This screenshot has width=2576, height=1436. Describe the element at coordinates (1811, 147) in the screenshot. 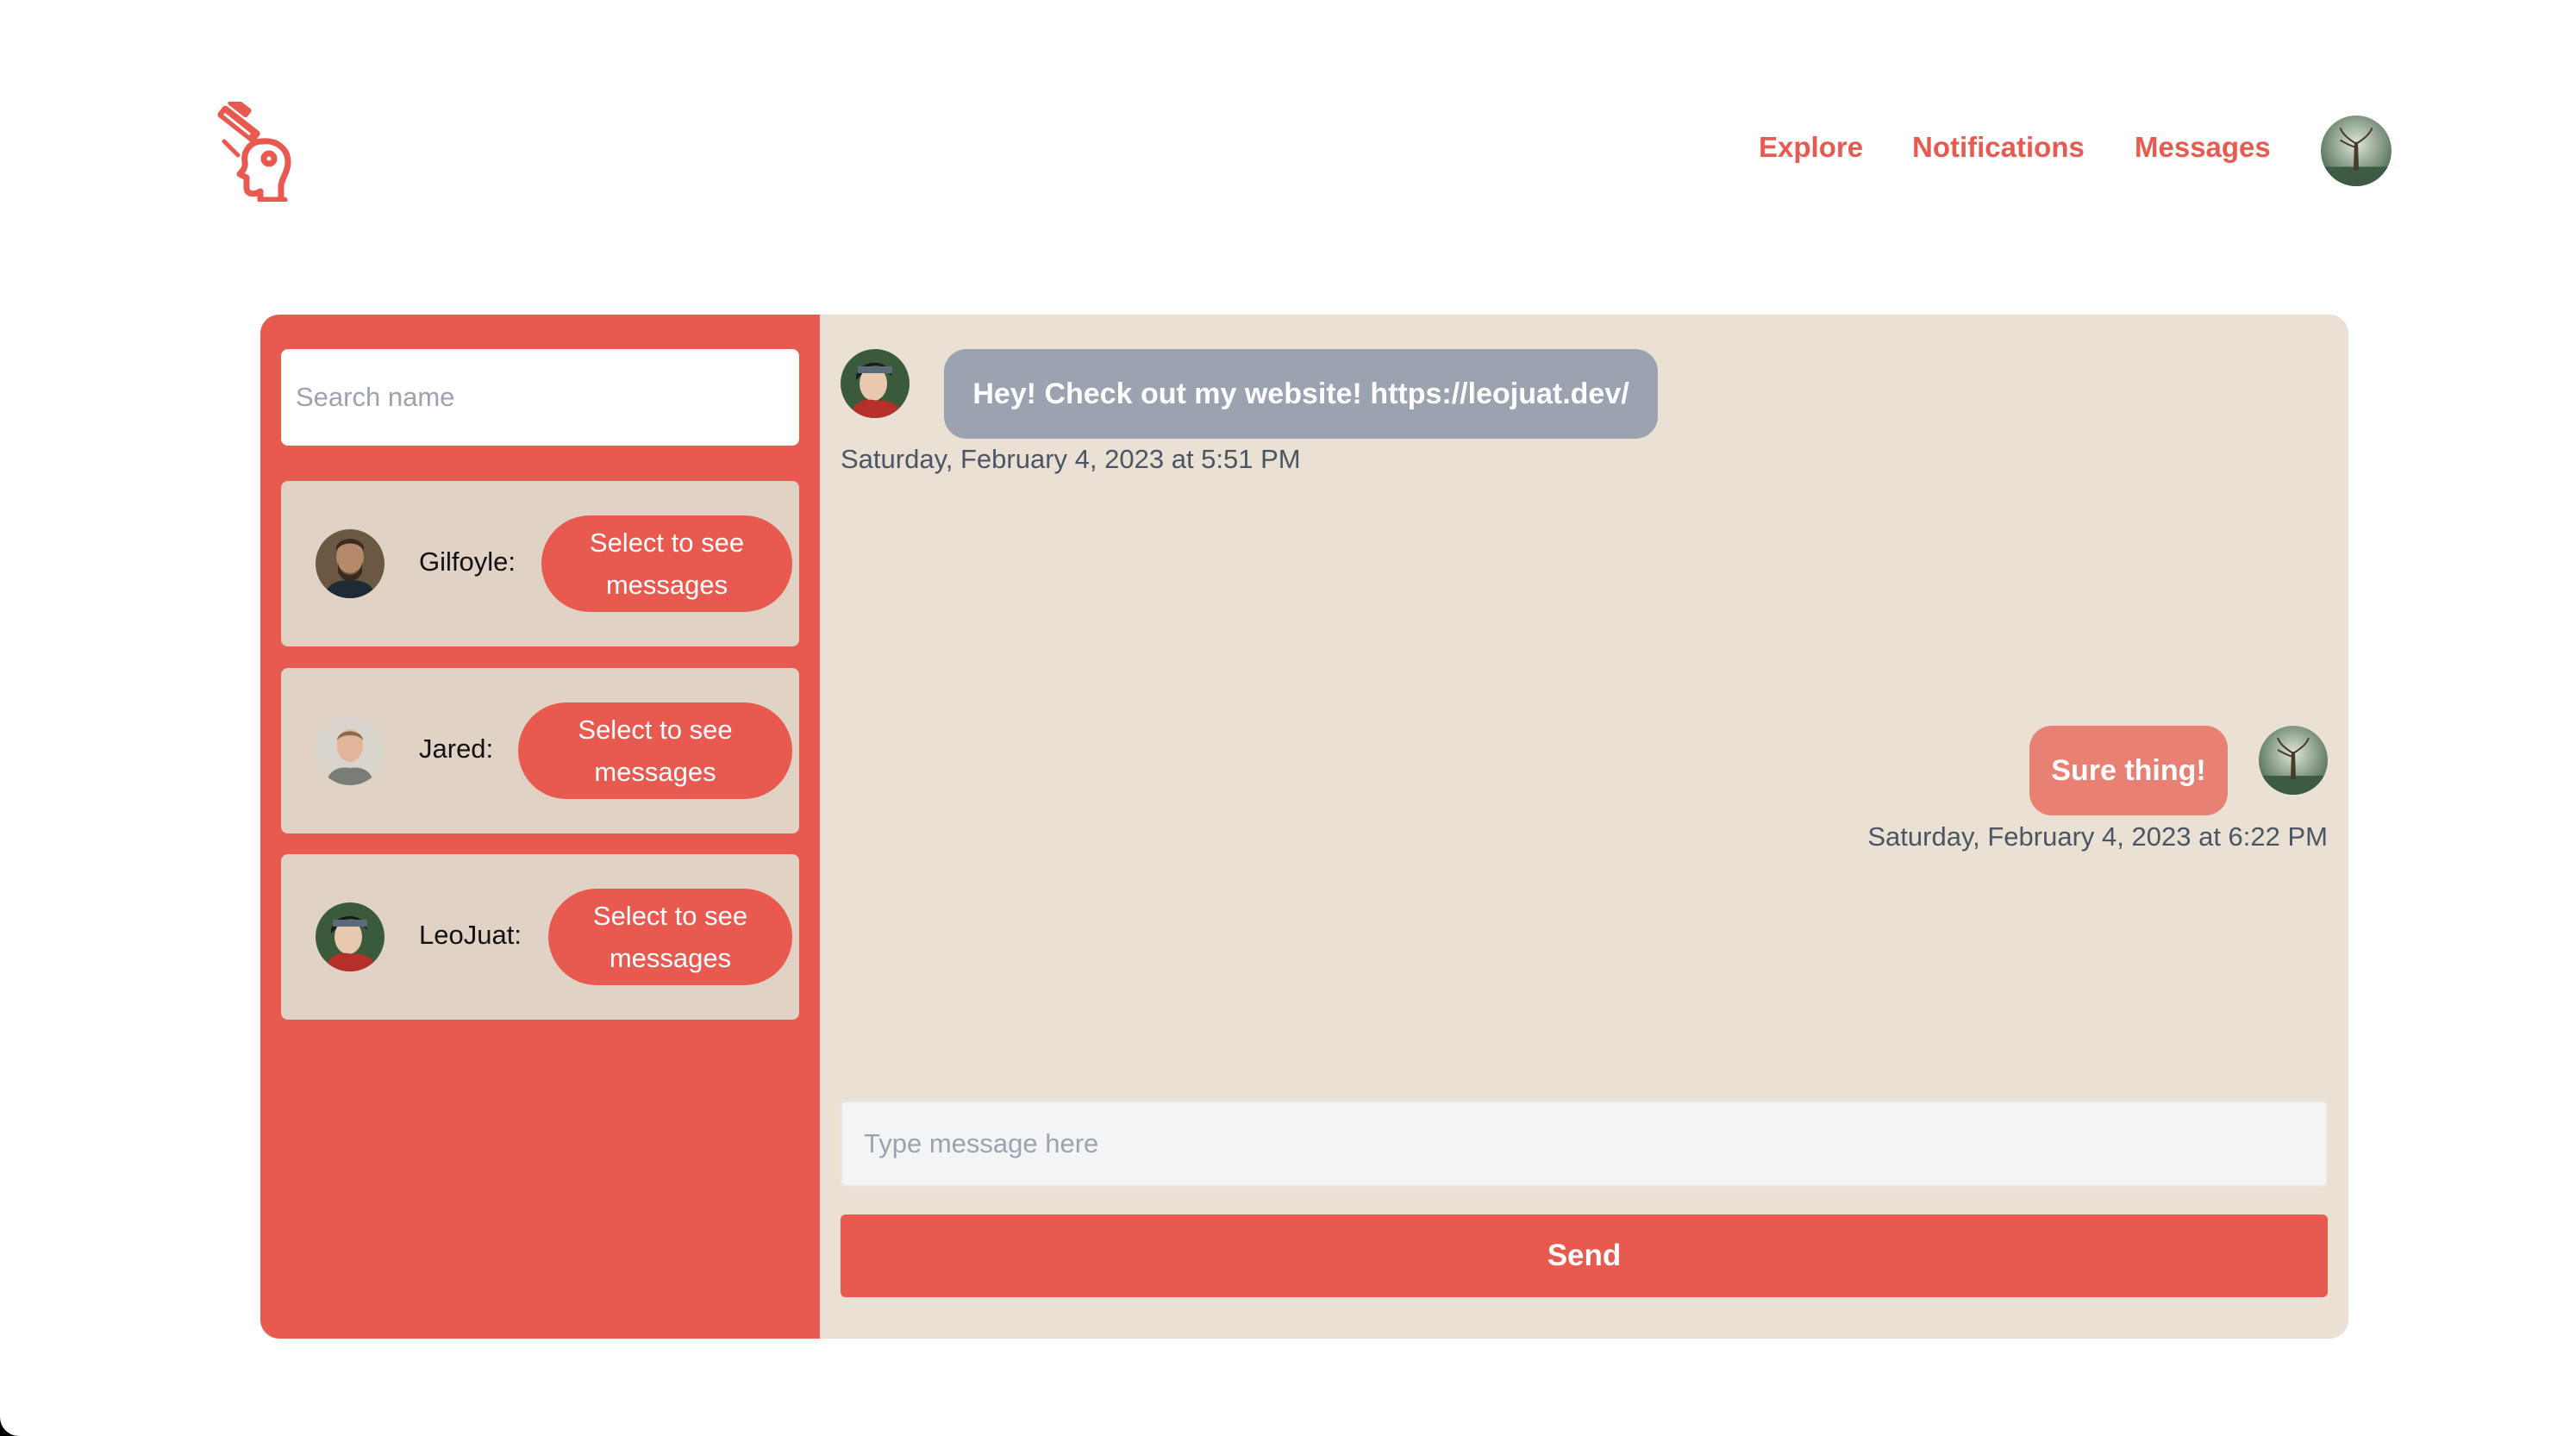

I see `nav-explore-link: Explore` at that location.